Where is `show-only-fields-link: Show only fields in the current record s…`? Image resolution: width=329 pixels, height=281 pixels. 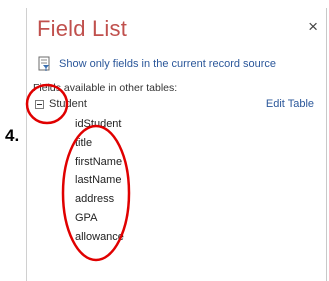
show-only-fields-link: Show only fields in the current record s… is located at coordinates (178, 64).